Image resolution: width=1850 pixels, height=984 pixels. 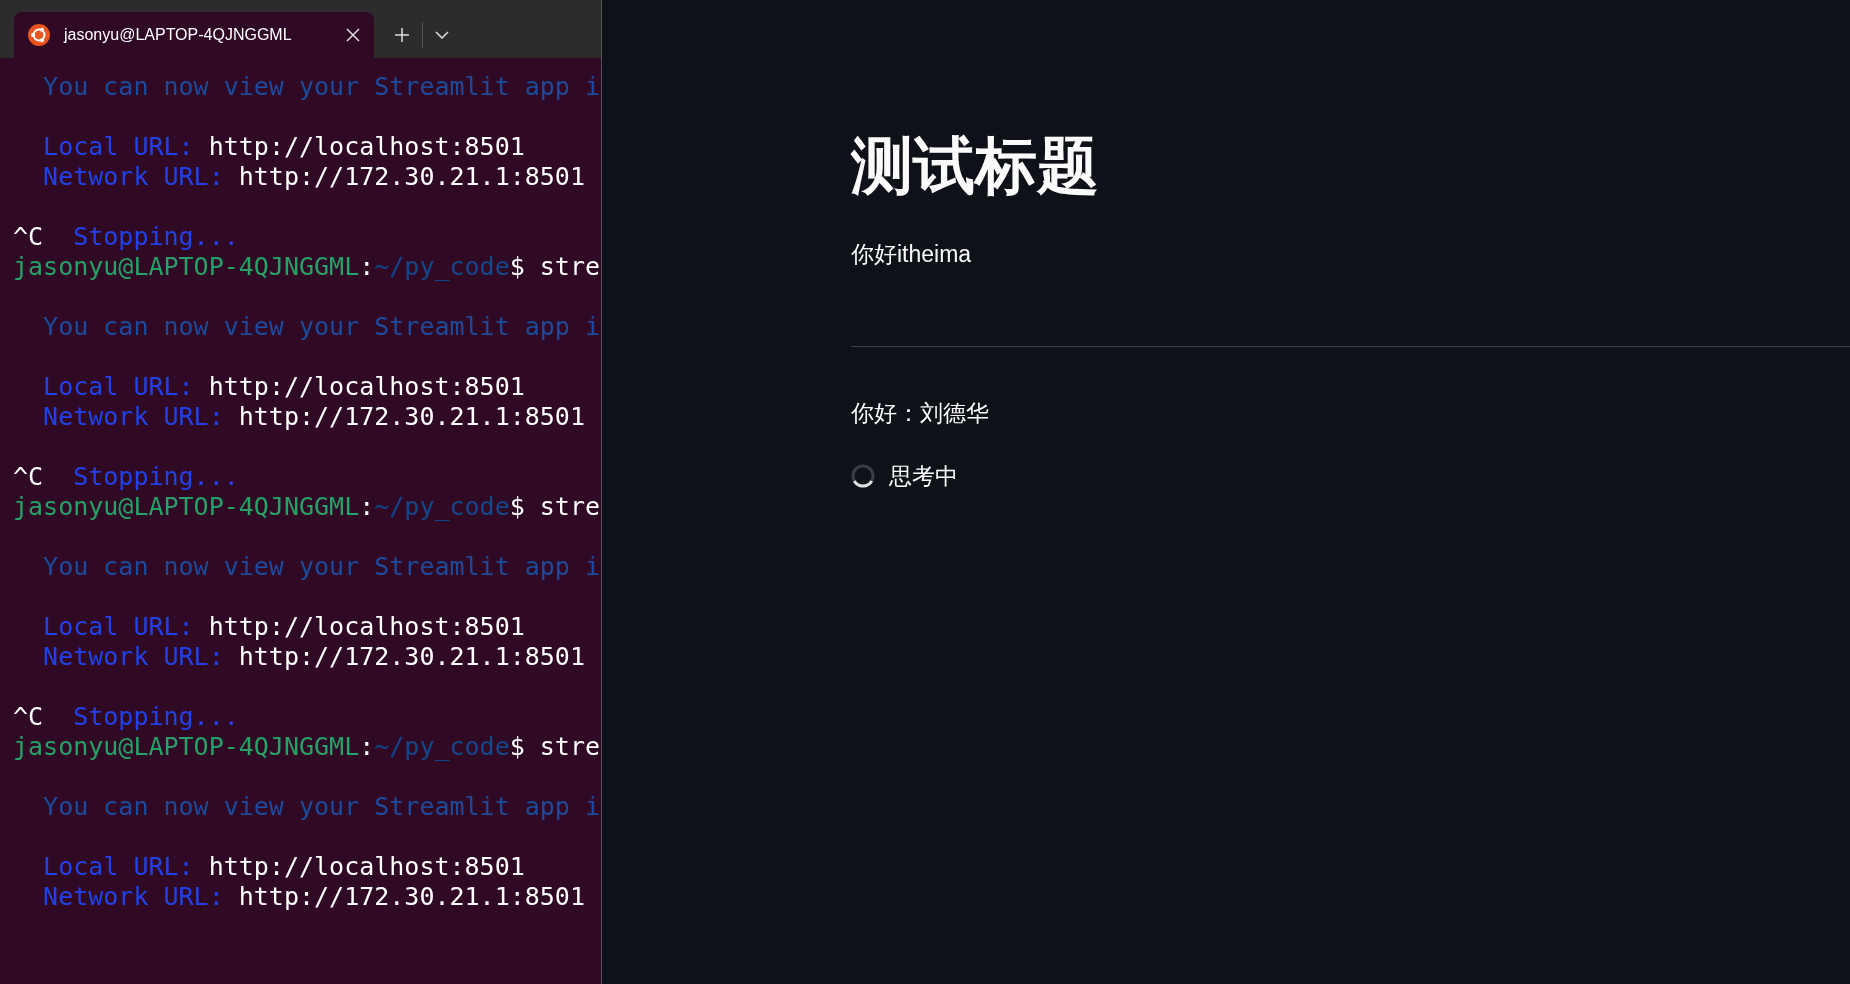 What do you see at coordinates (178, 35) in the screenshot?
I see `tab-title: jasonyu@LAPTOP-4QJNGGML` at bounding box center [178, 35].